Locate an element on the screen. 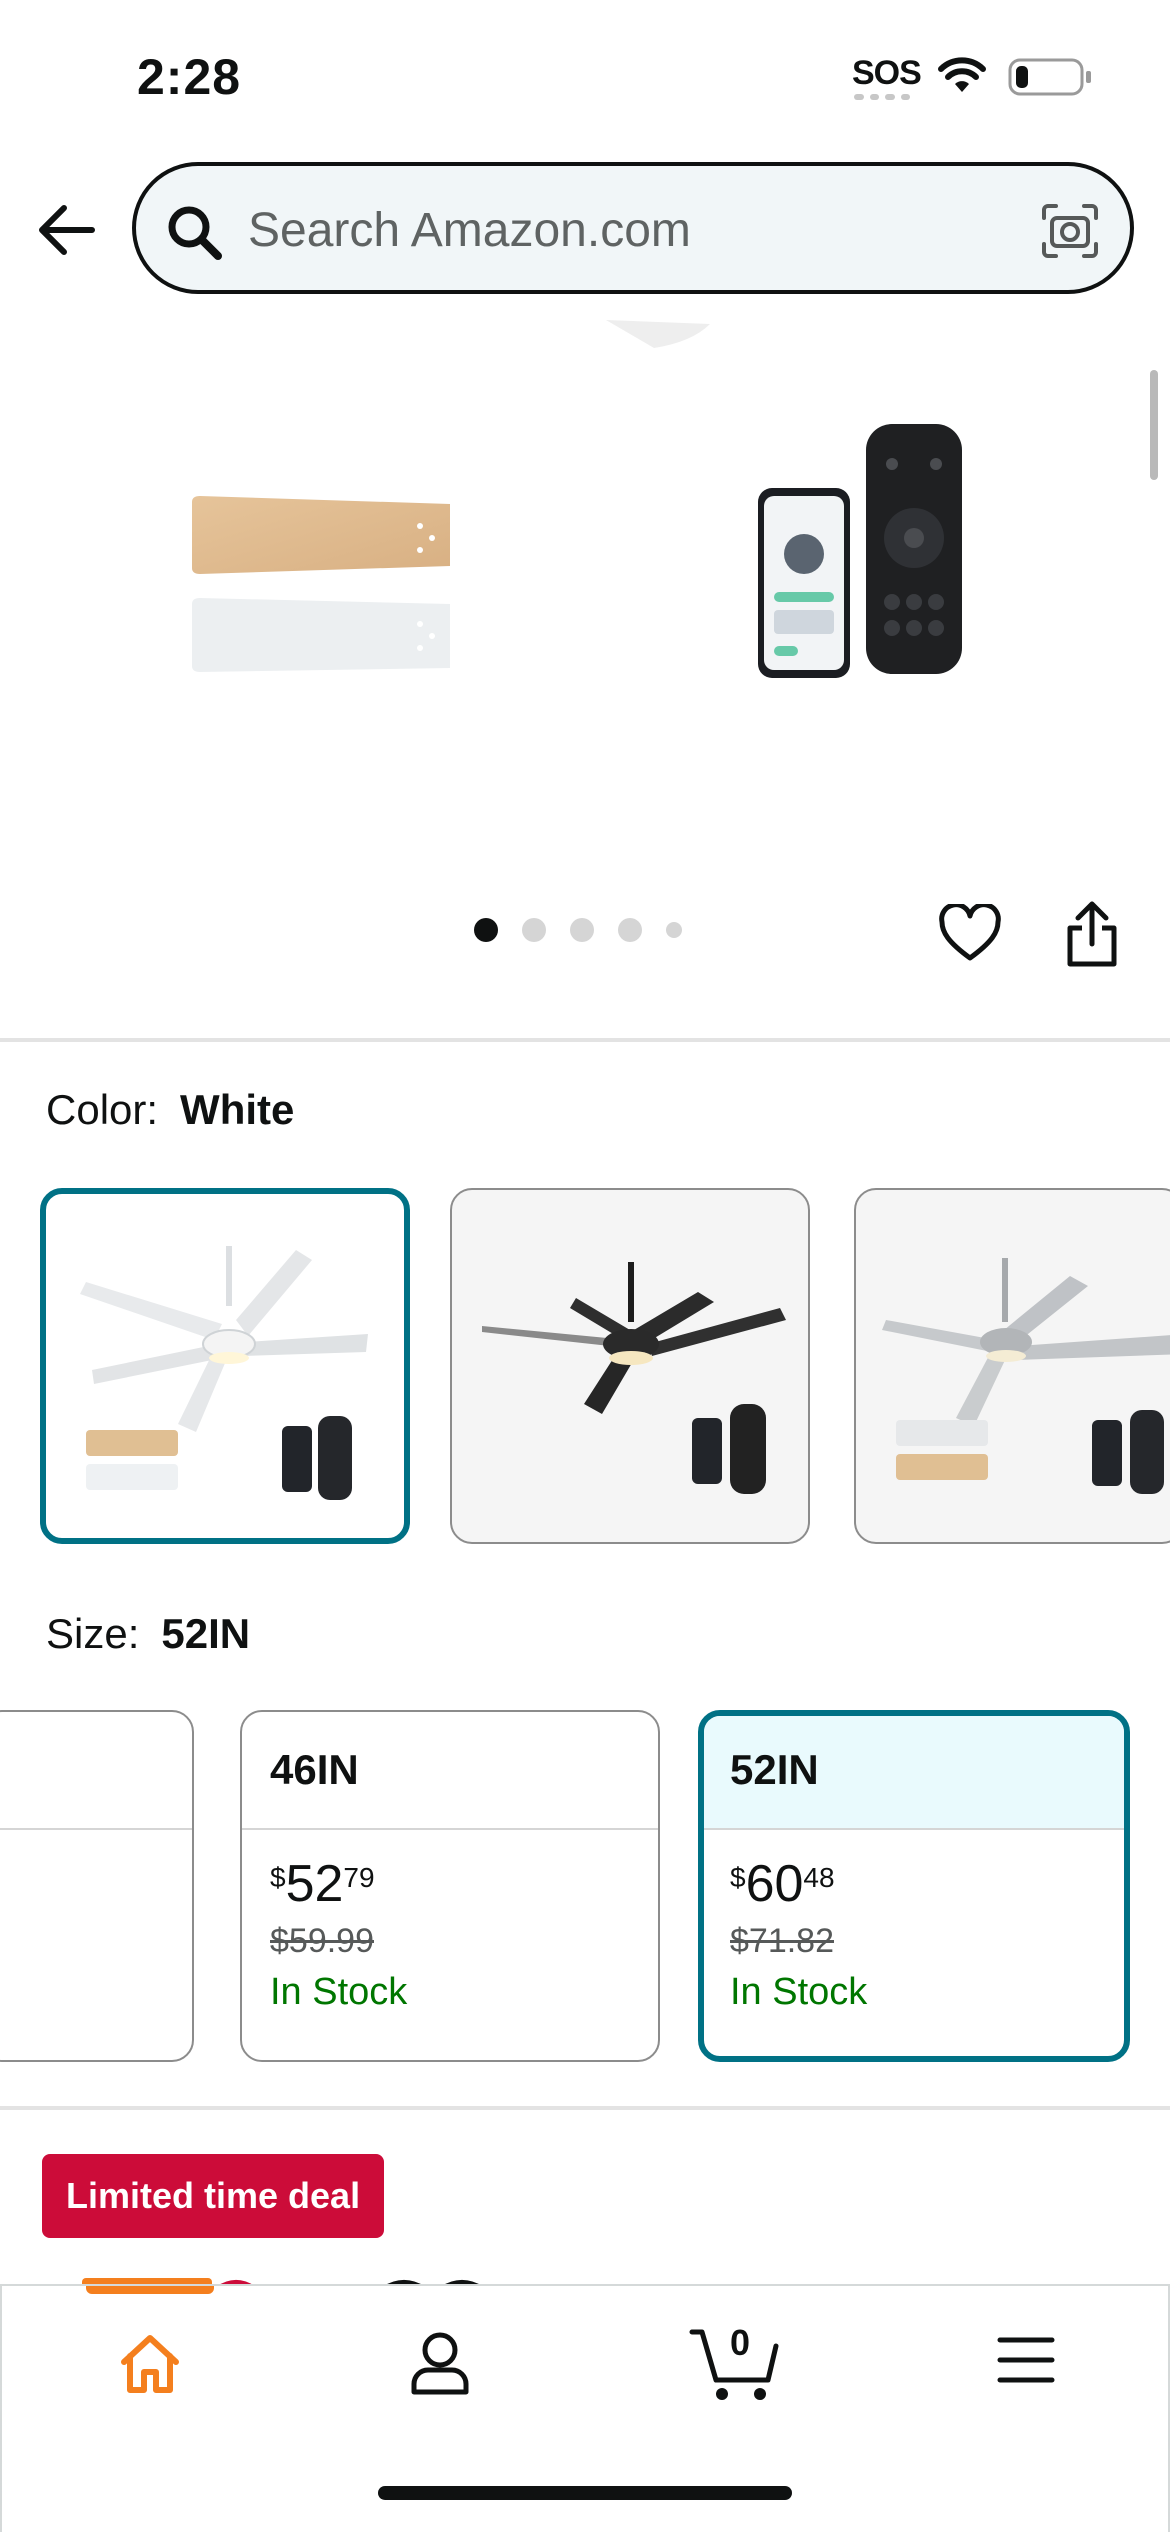 The width and height of the screenshot is (1170, 2532). share-icon is located at coordinates (1092, 933).